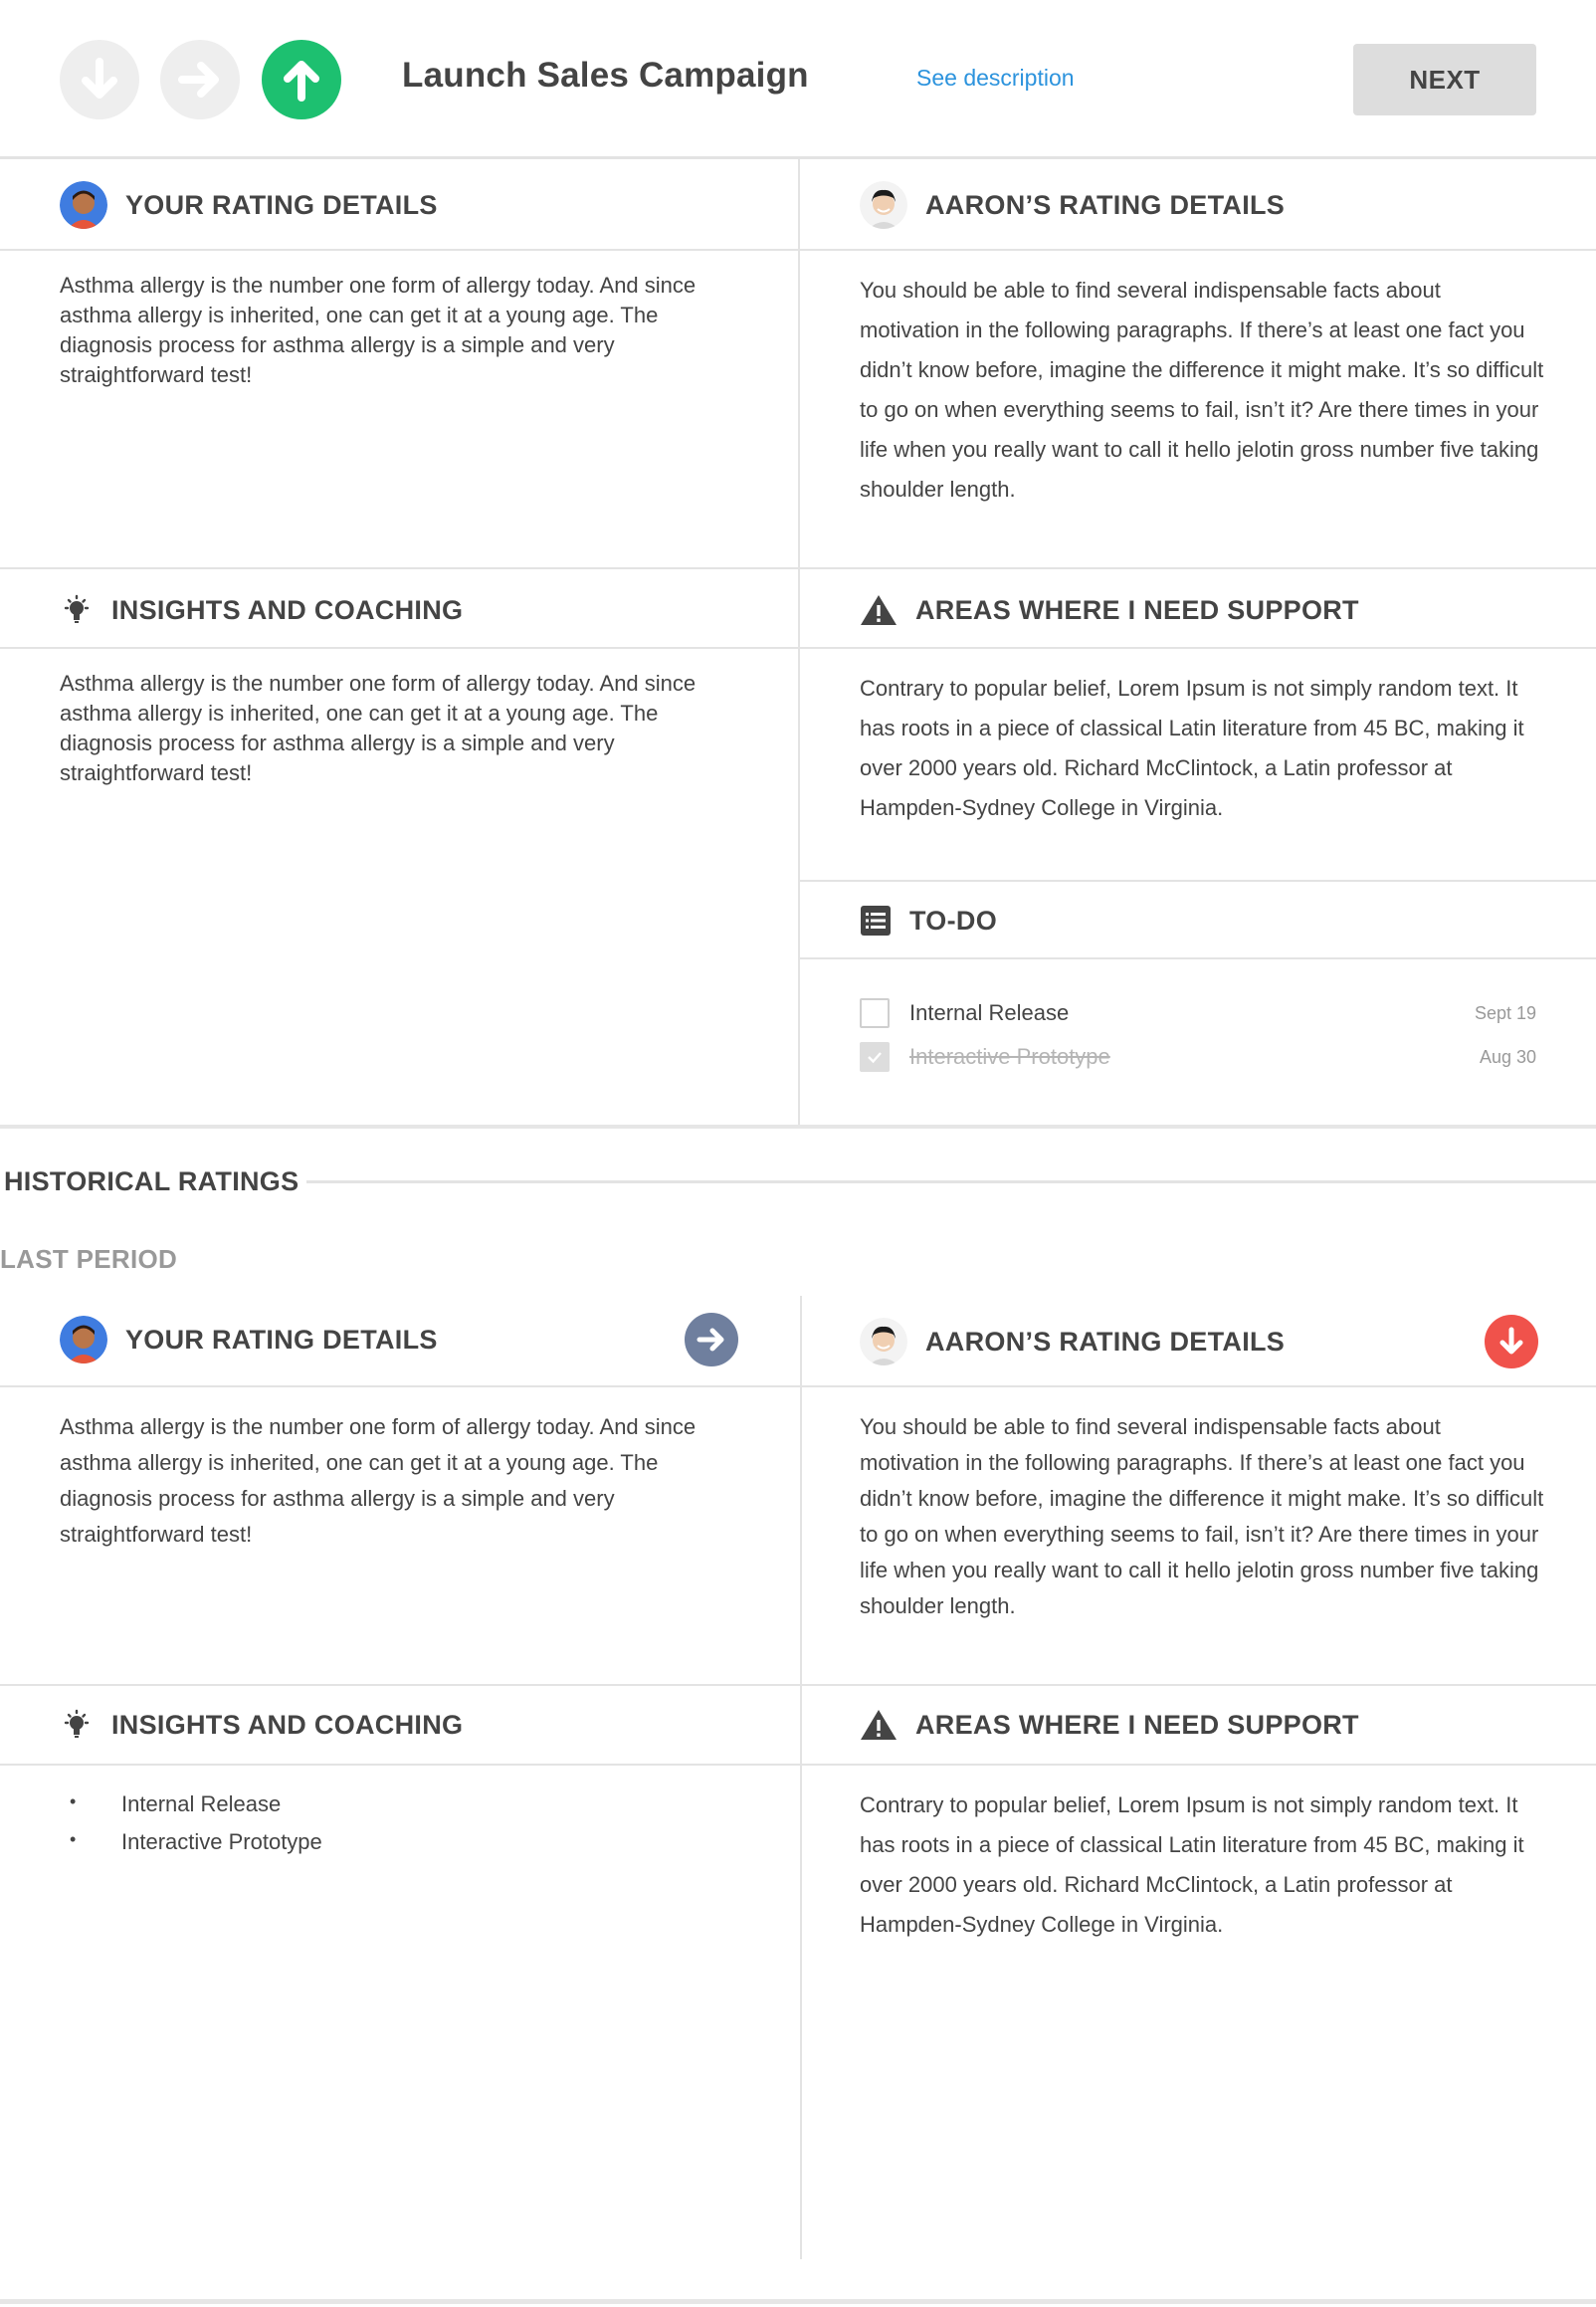 The image size is (1596, 2307). I want to click on hist-aaron-rating-badge, so click(1512, 1342).